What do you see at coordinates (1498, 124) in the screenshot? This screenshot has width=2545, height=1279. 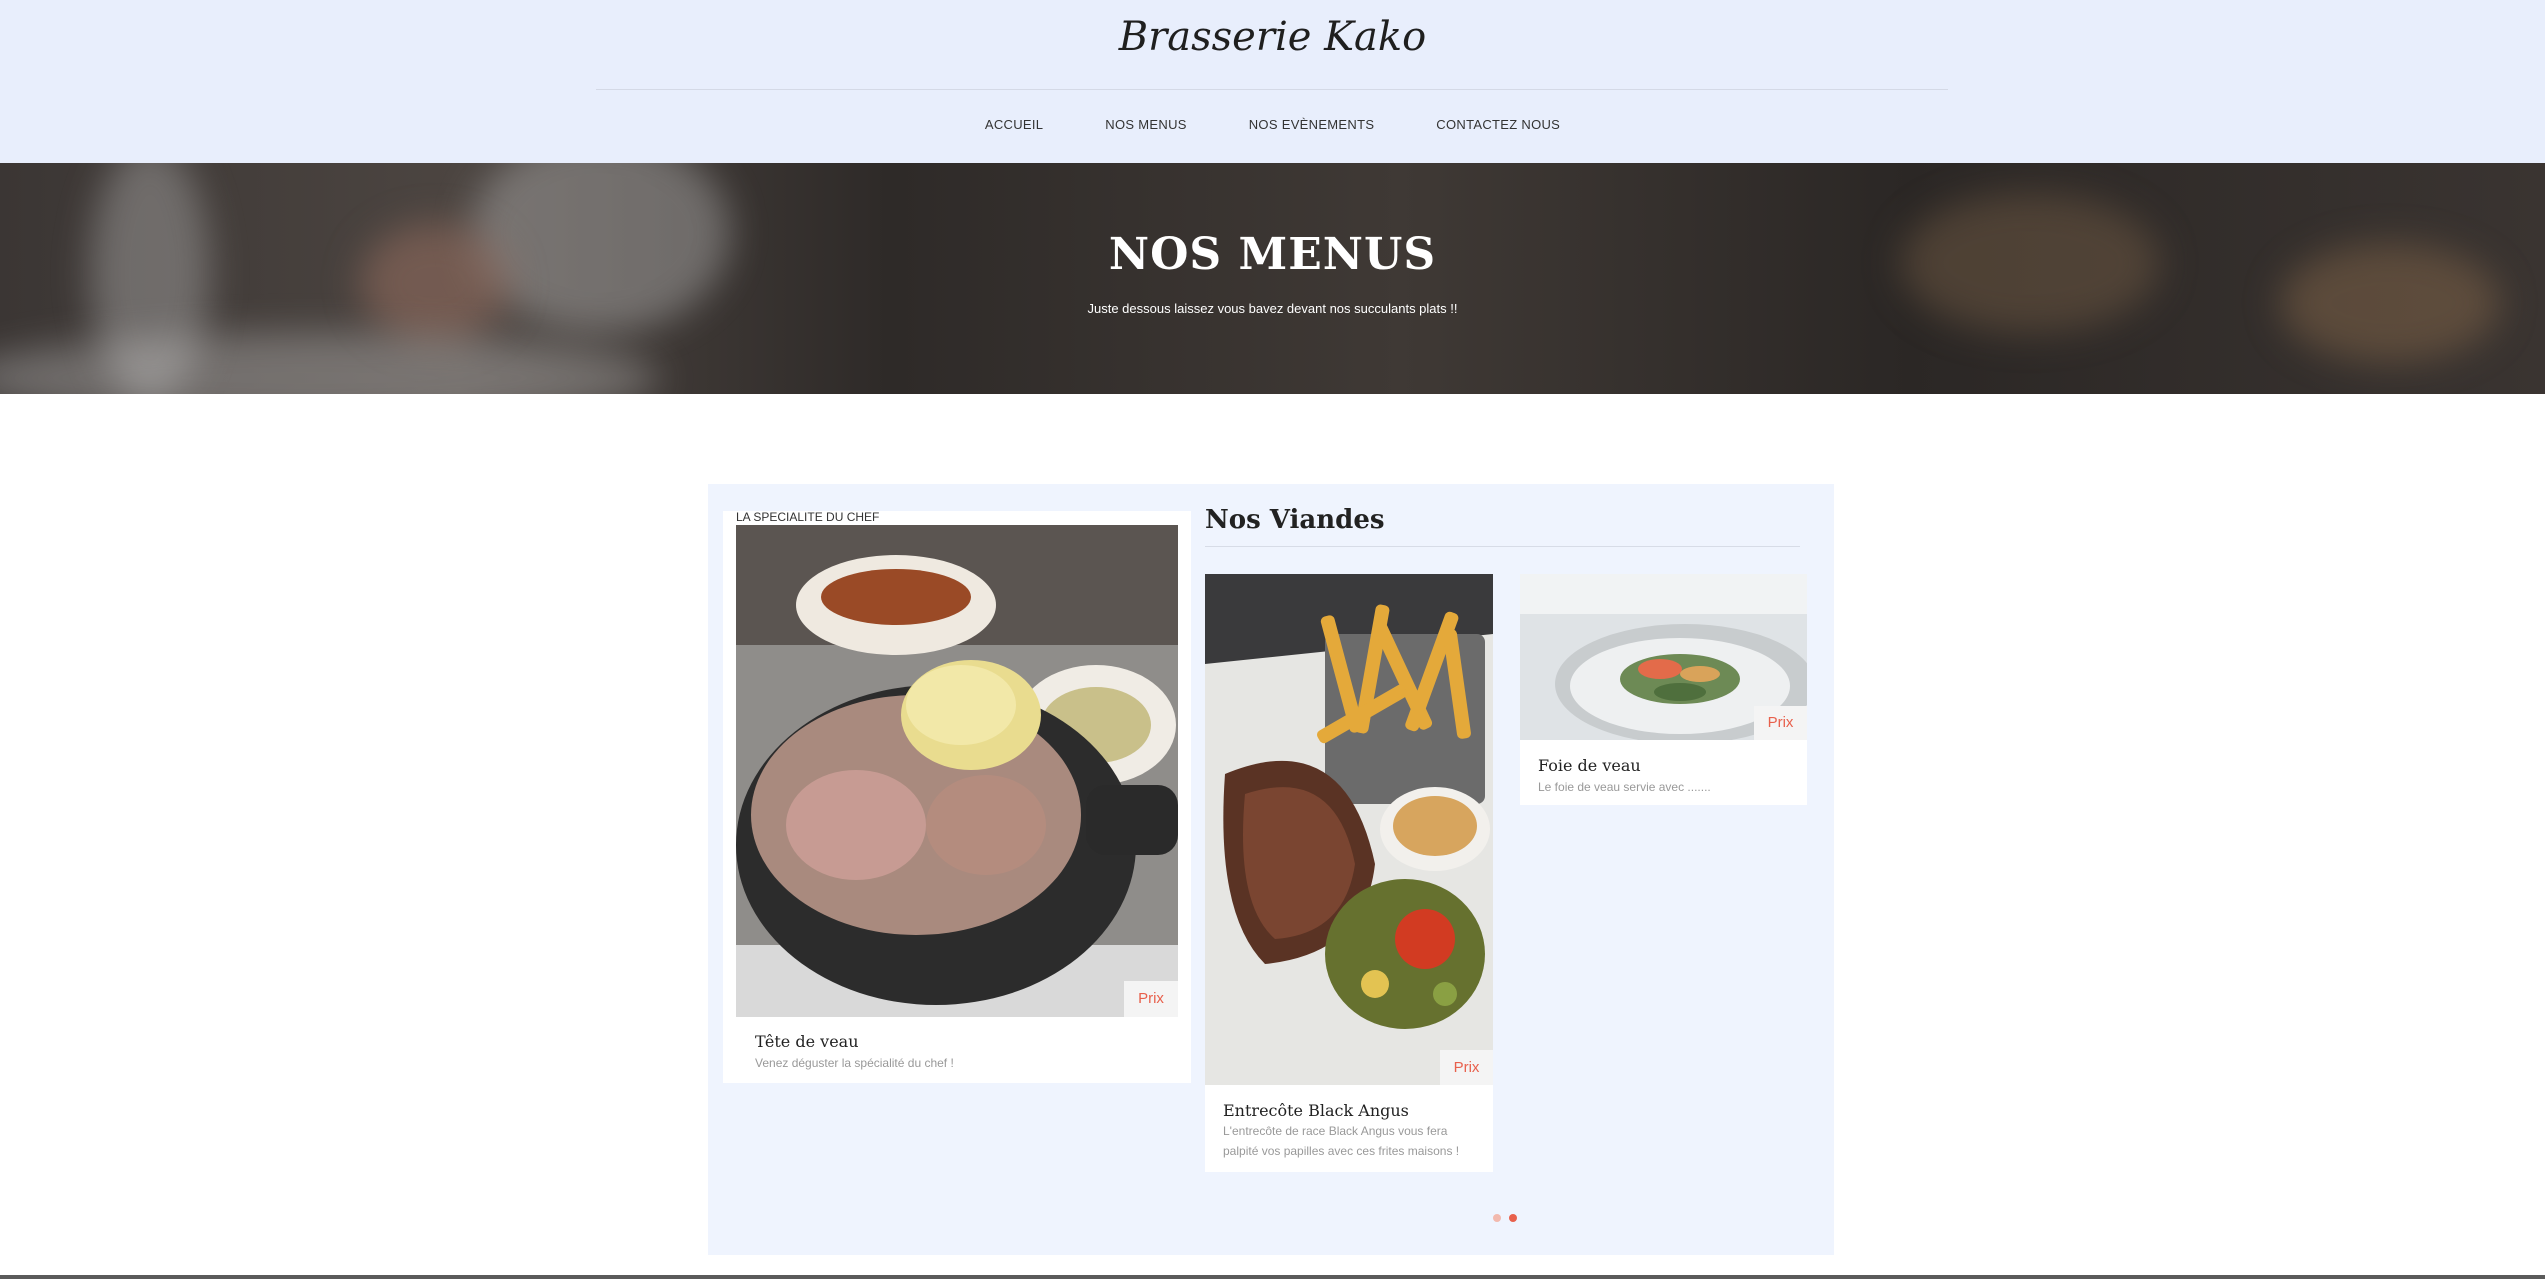 I see `nav-item-contactez-nous: CONTACTEZ NOUS` at bounding box center [1498, 124].